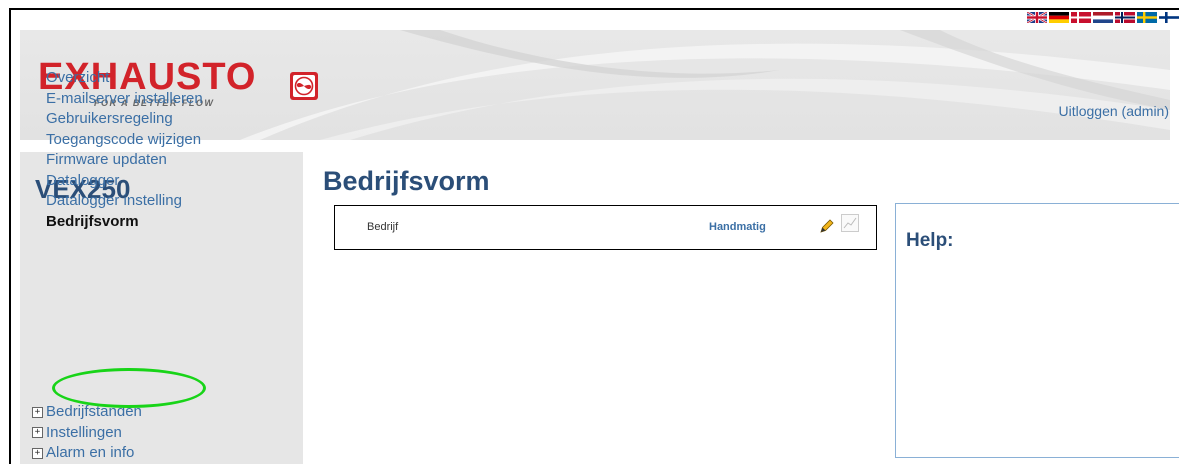 The width and height of the screenshot is (1179, 464). What do you see at coordinates (90, 452) in the screenshot?
I see `sidebar-group-label: Alarm en info` at bounding box center [90, 452].